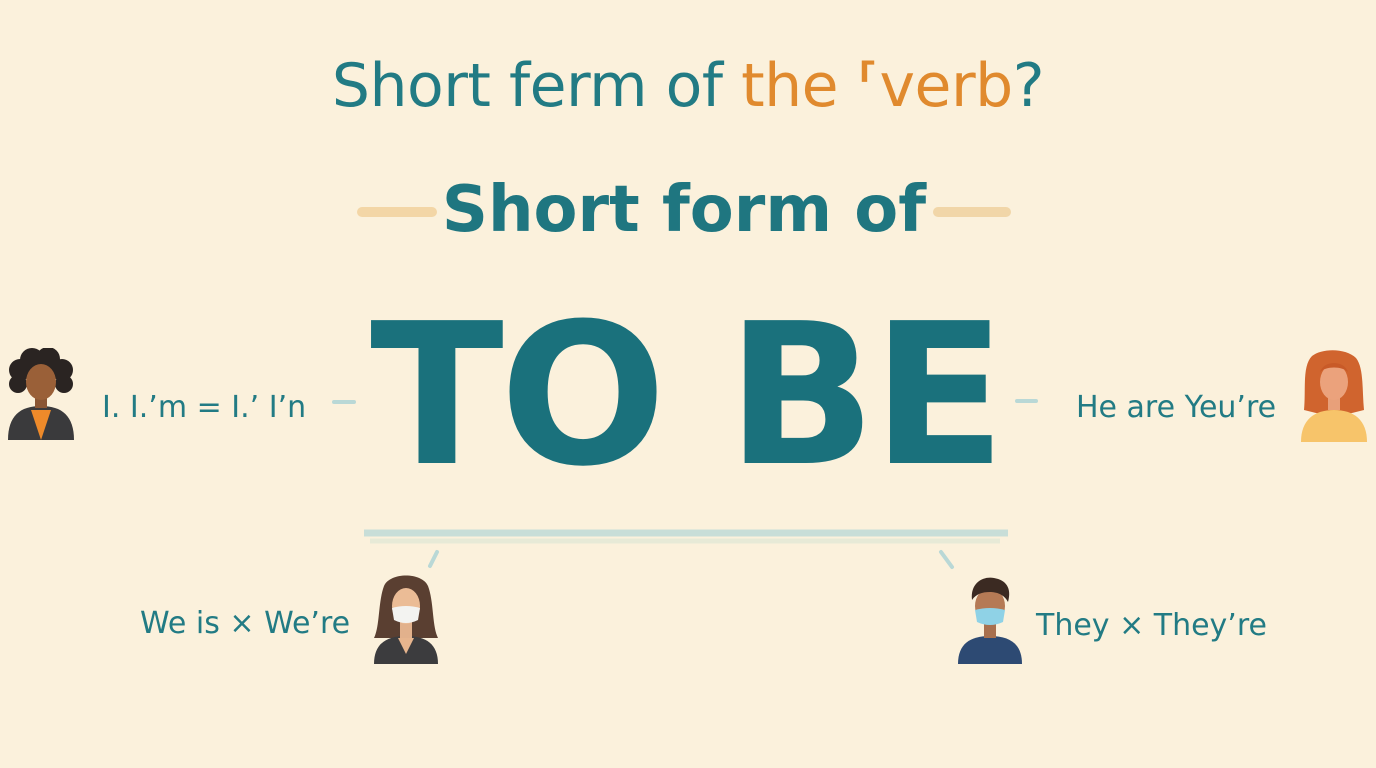  Describe the element at coordinates (41, 395) in the screenshot. I see `curly-hair-person-icon` at that location.